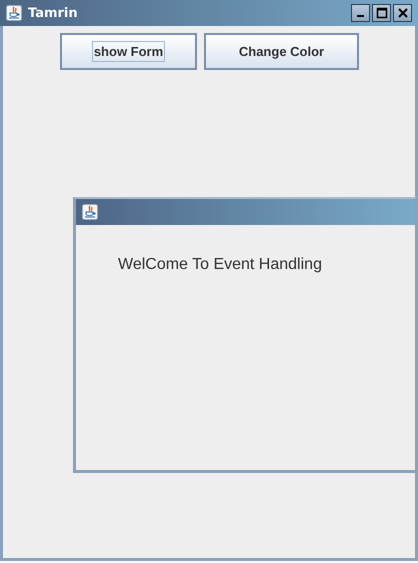  I want to click on maximize-icon, so click(382, 13).